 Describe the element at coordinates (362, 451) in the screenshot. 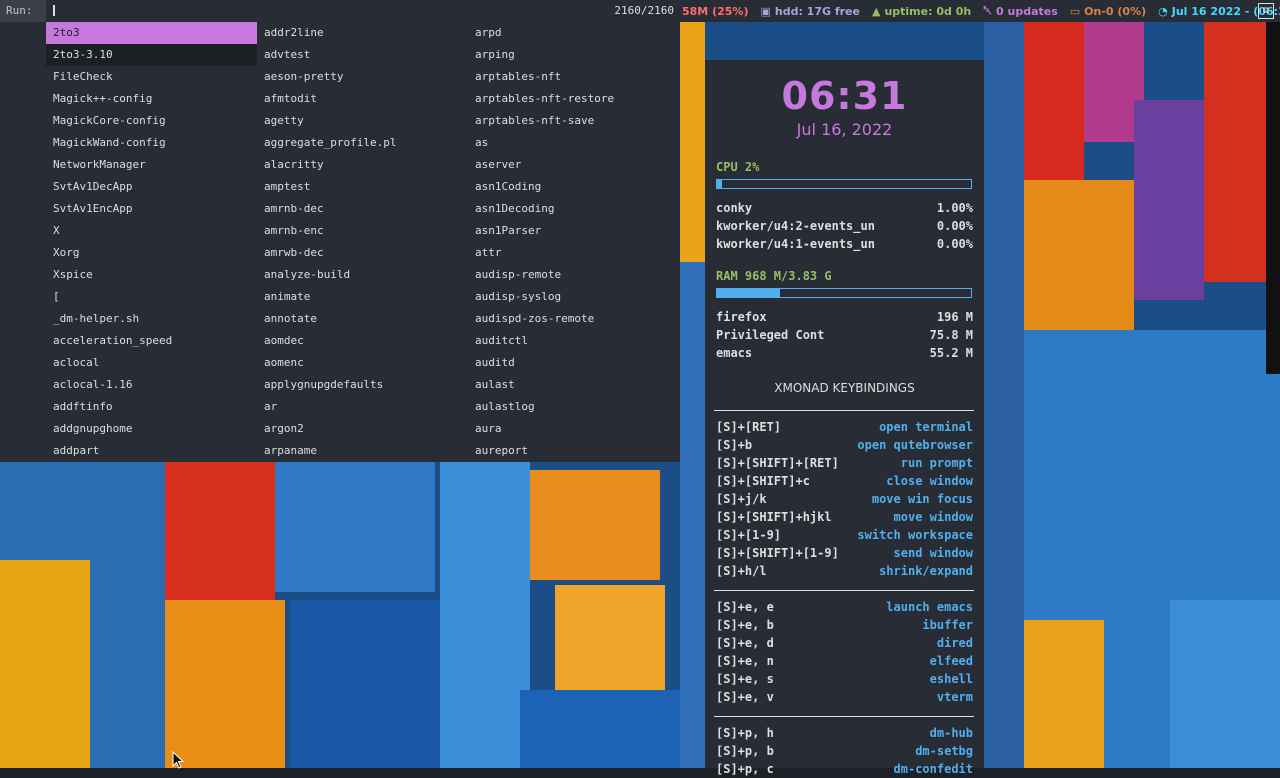

I see `launcher-item: arpaname` at that location.